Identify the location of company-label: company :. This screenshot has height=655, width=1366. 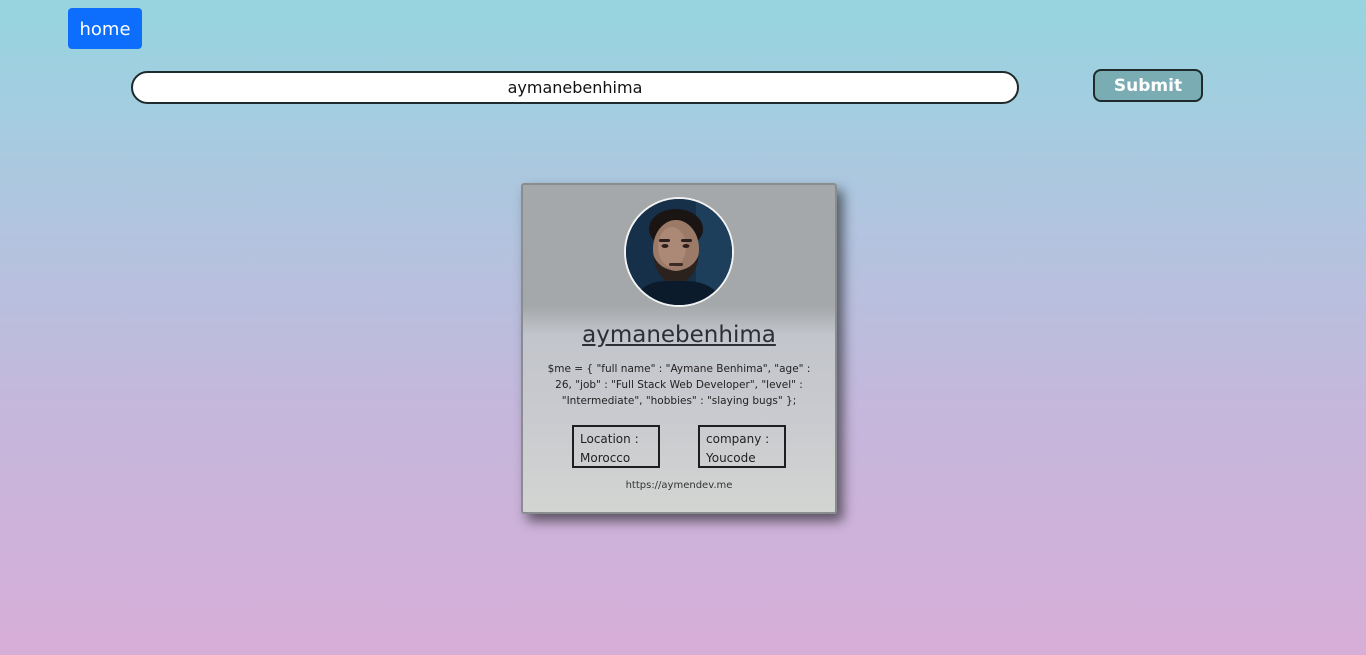
(738, 439).